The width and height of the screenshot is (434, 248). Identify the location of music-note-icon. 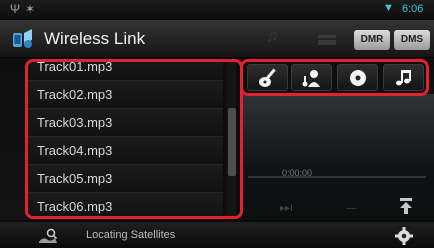
(403, 78).